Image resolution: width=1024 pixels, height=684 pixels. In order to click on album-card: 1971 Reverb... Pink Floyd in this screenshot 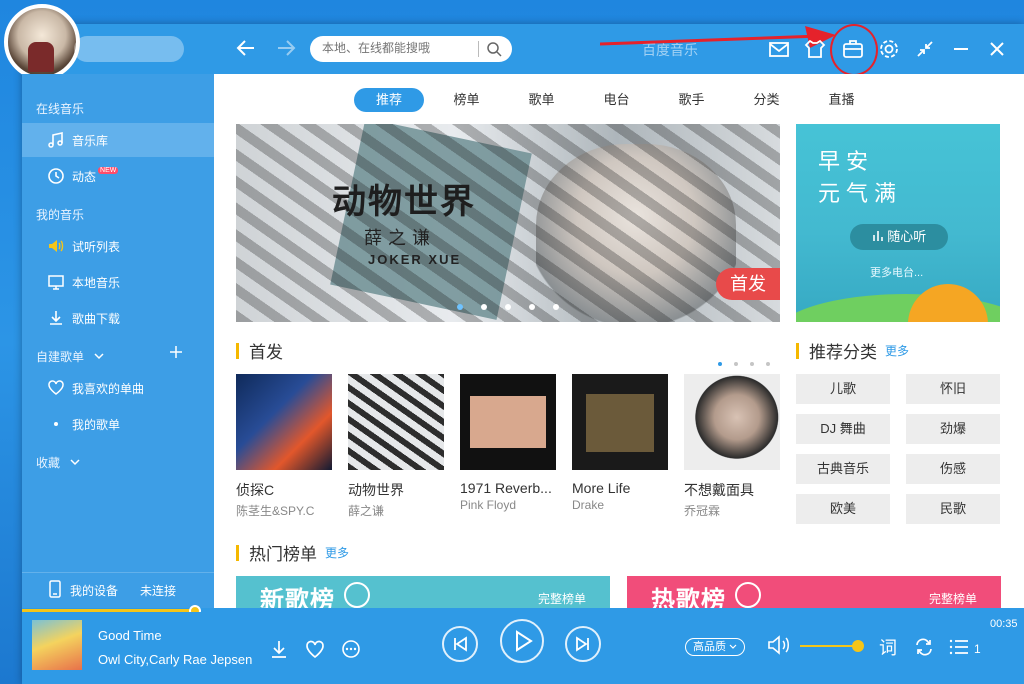, I will do `click(508, 446)`.